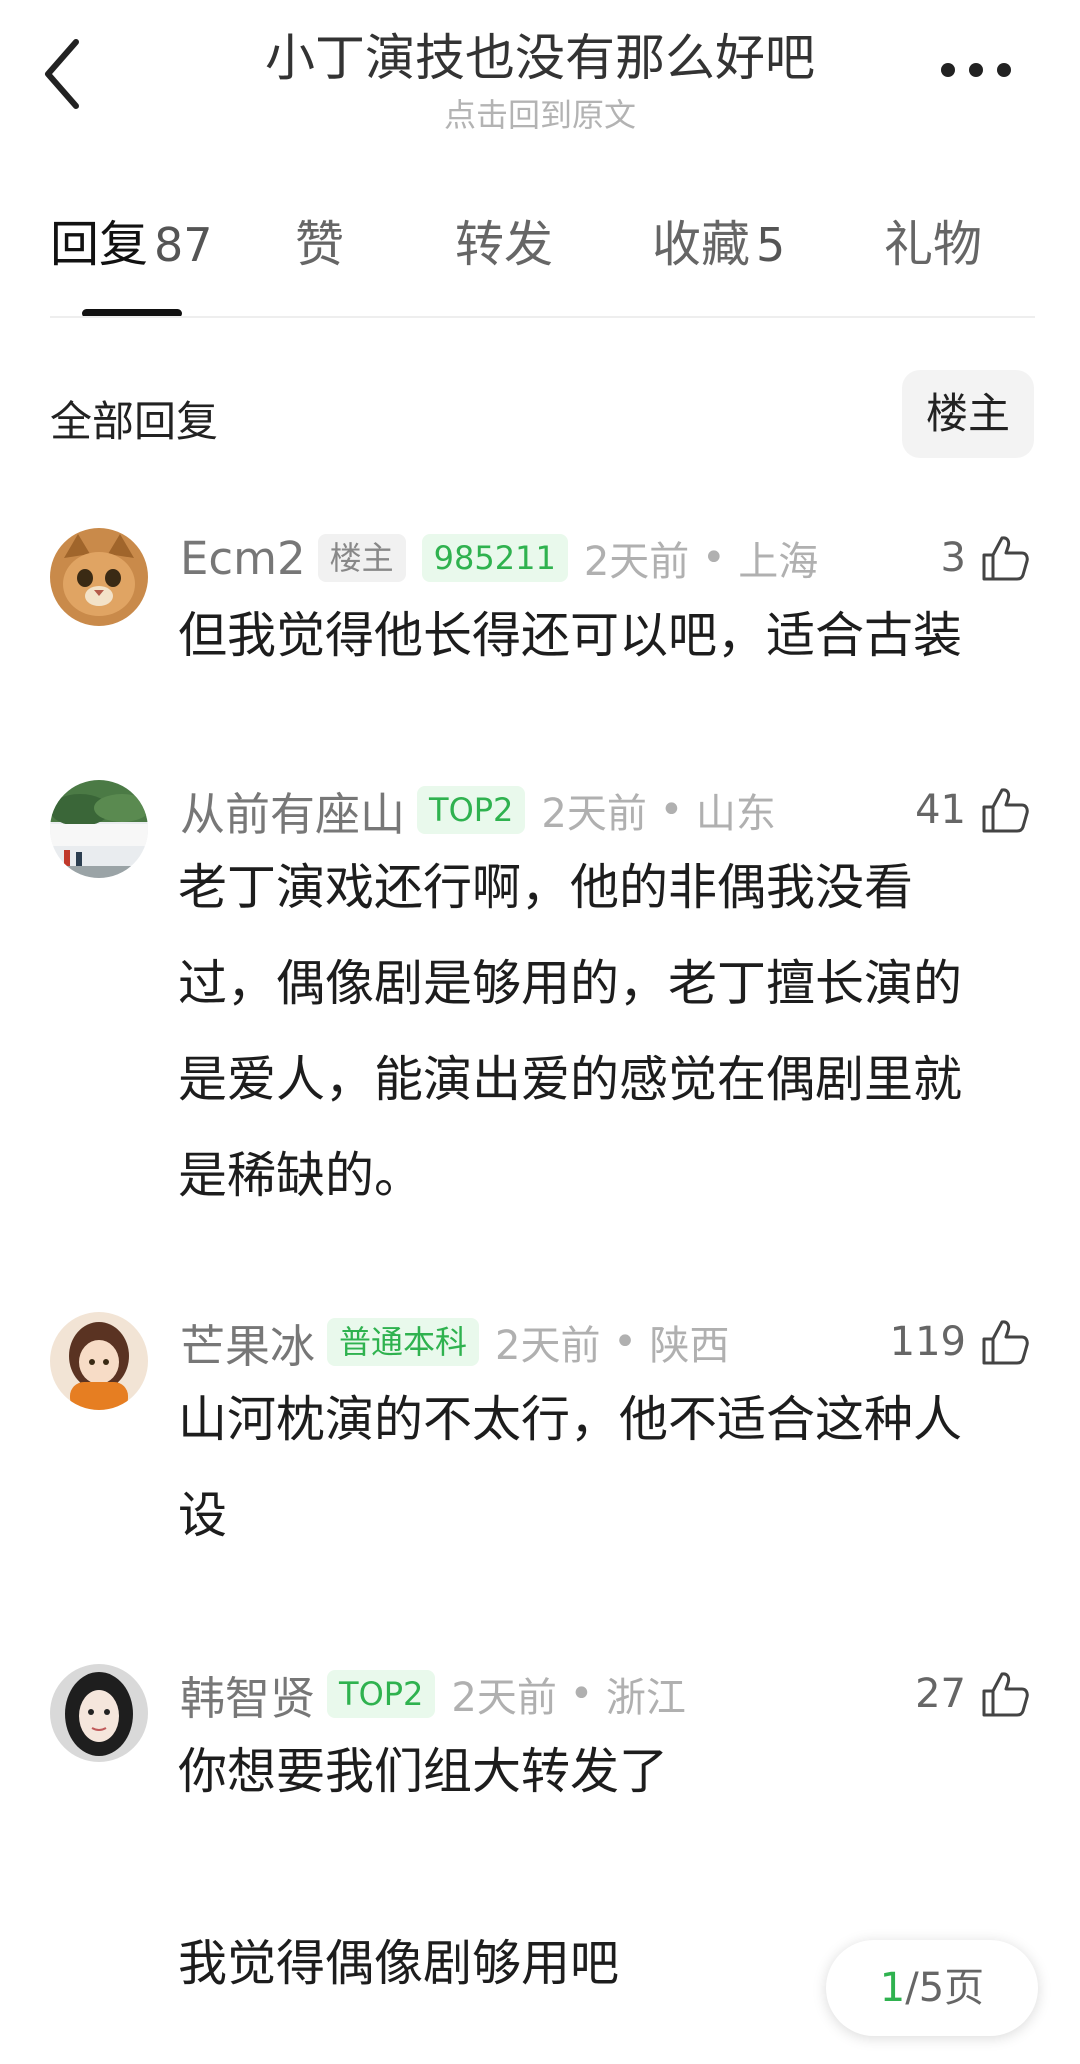  What do you see at coordinates (247, 1694) in the screenshot?
I see `username: 韩智贤` at bounding box center [247, 1694].